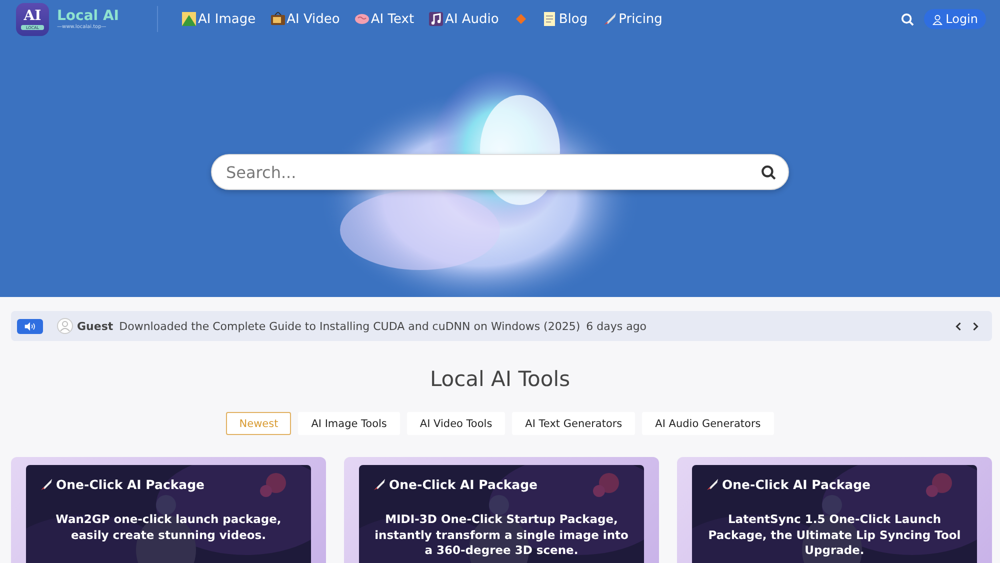 This screenshot has height=563, width=1000. I want to click on nav-link: AI Audio, so click(464, 19).